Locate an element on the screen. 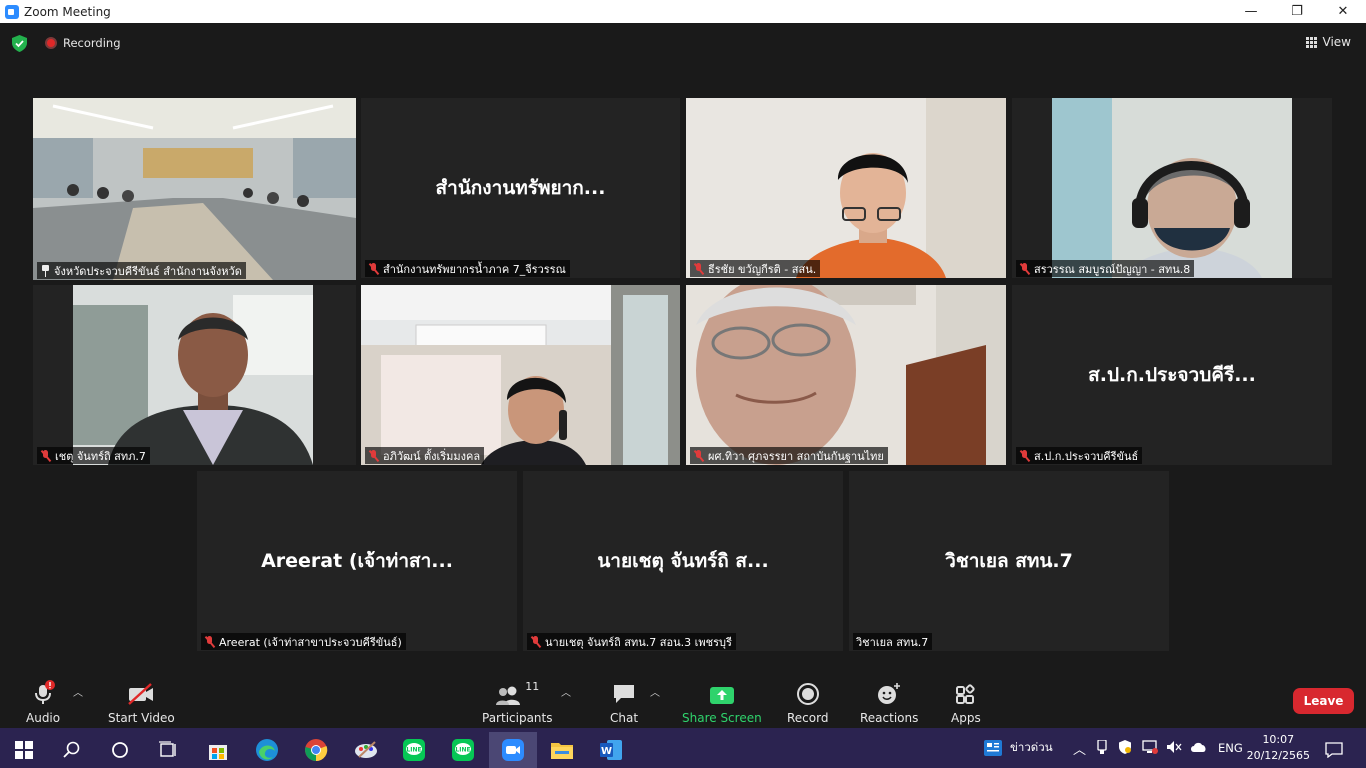  notification-center-icon is located at coordinates (1334, 750).